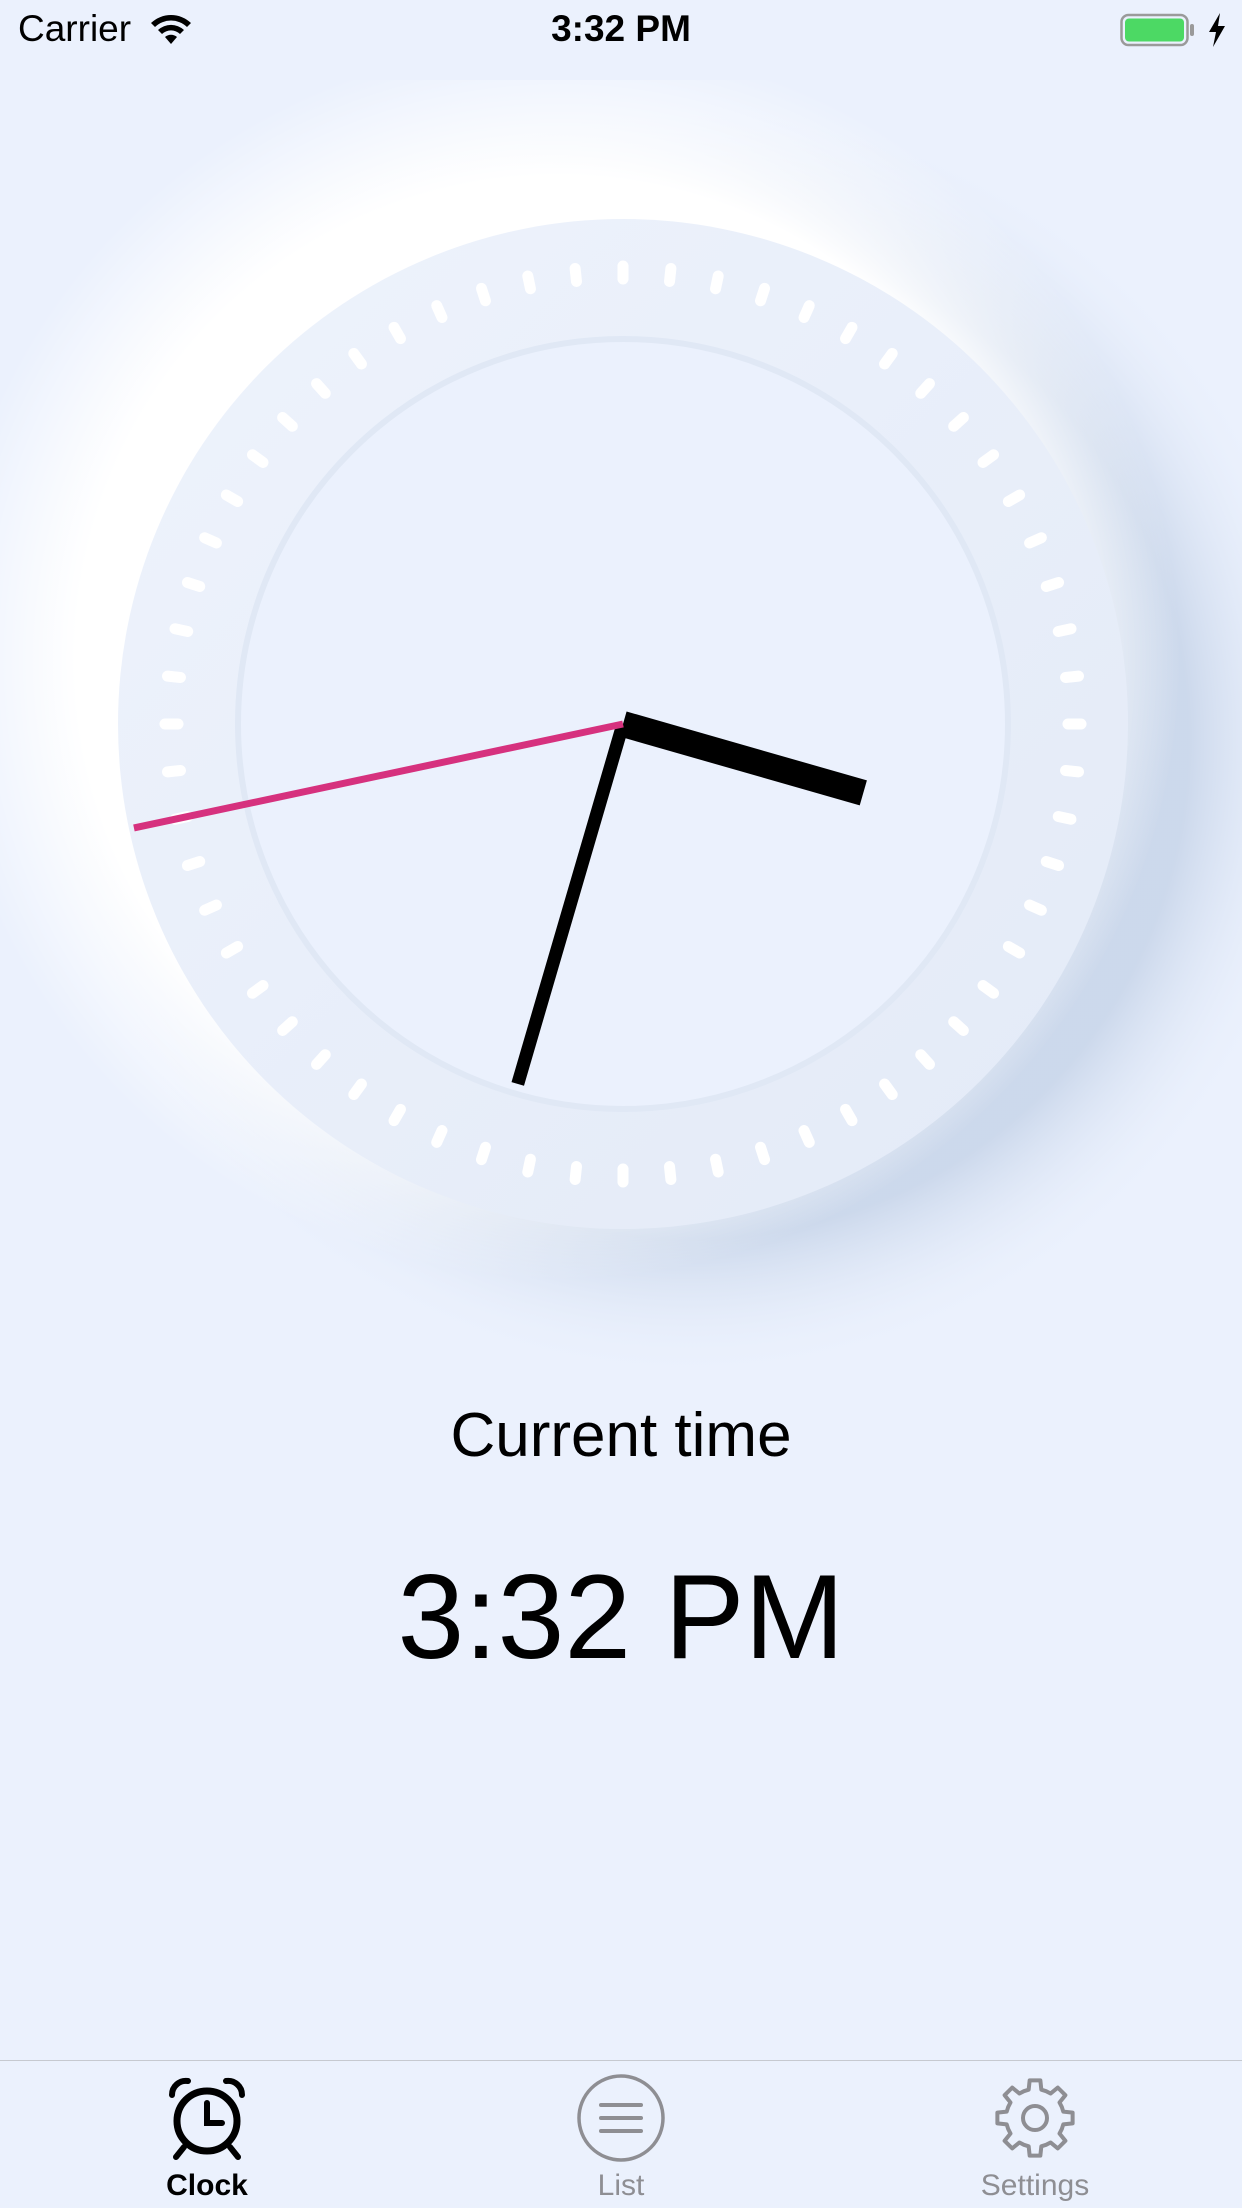  What do you see at coordinates (621, 28) in the screenshot?
I see `status-time: 3:32 PM` at bounding box center [621, 28].